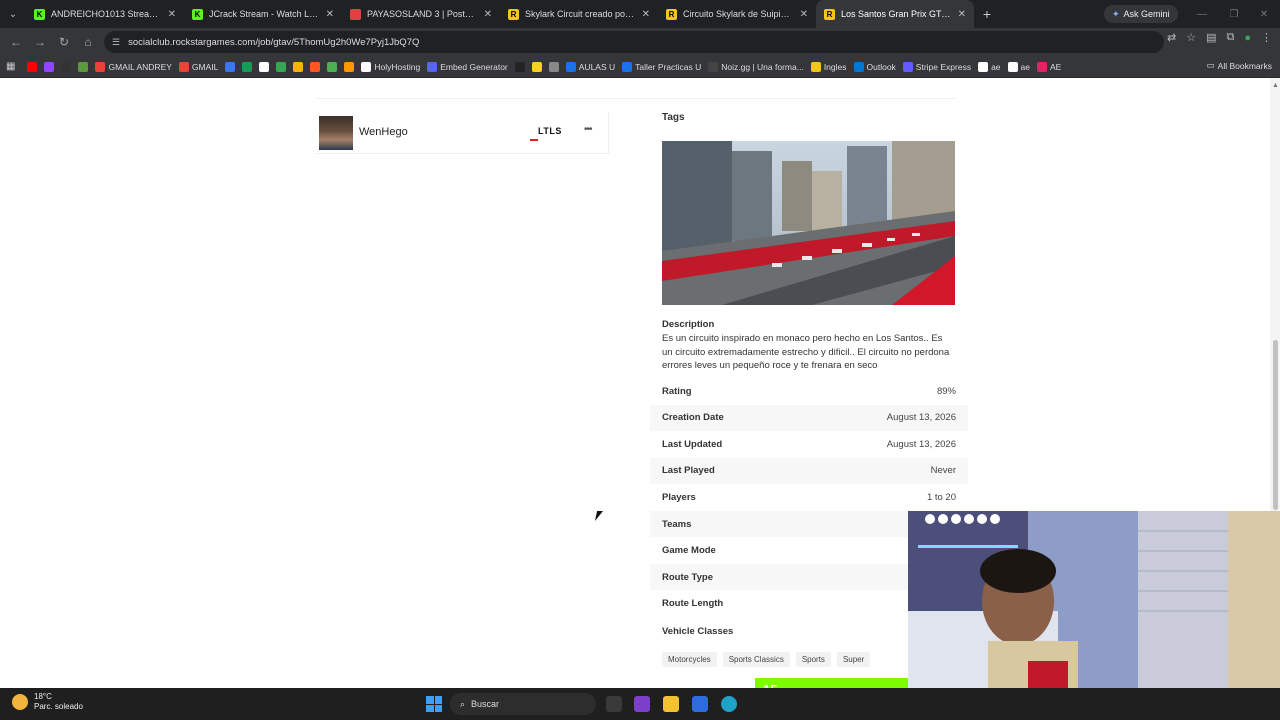 This screenshot has height=720, width=1280. What do you see at coordinates (20, 702) in the screenshot?
I see `weather-sun-icon` at bounding box center [20, 702].